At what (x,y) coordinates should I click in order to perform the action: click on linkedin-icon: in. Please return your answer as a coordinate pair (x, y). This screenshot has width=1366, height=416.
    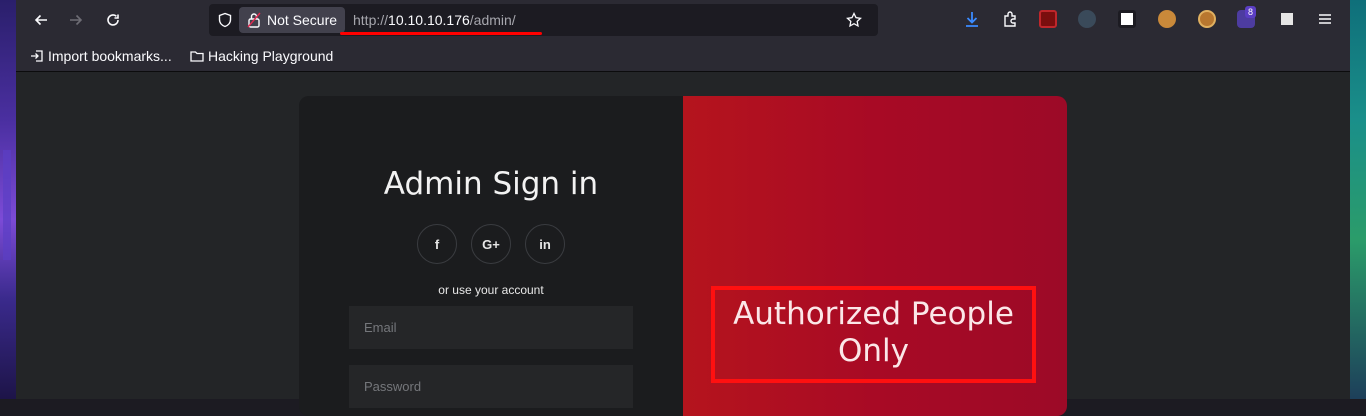
    Looking at the image, I should click on (545, 244).